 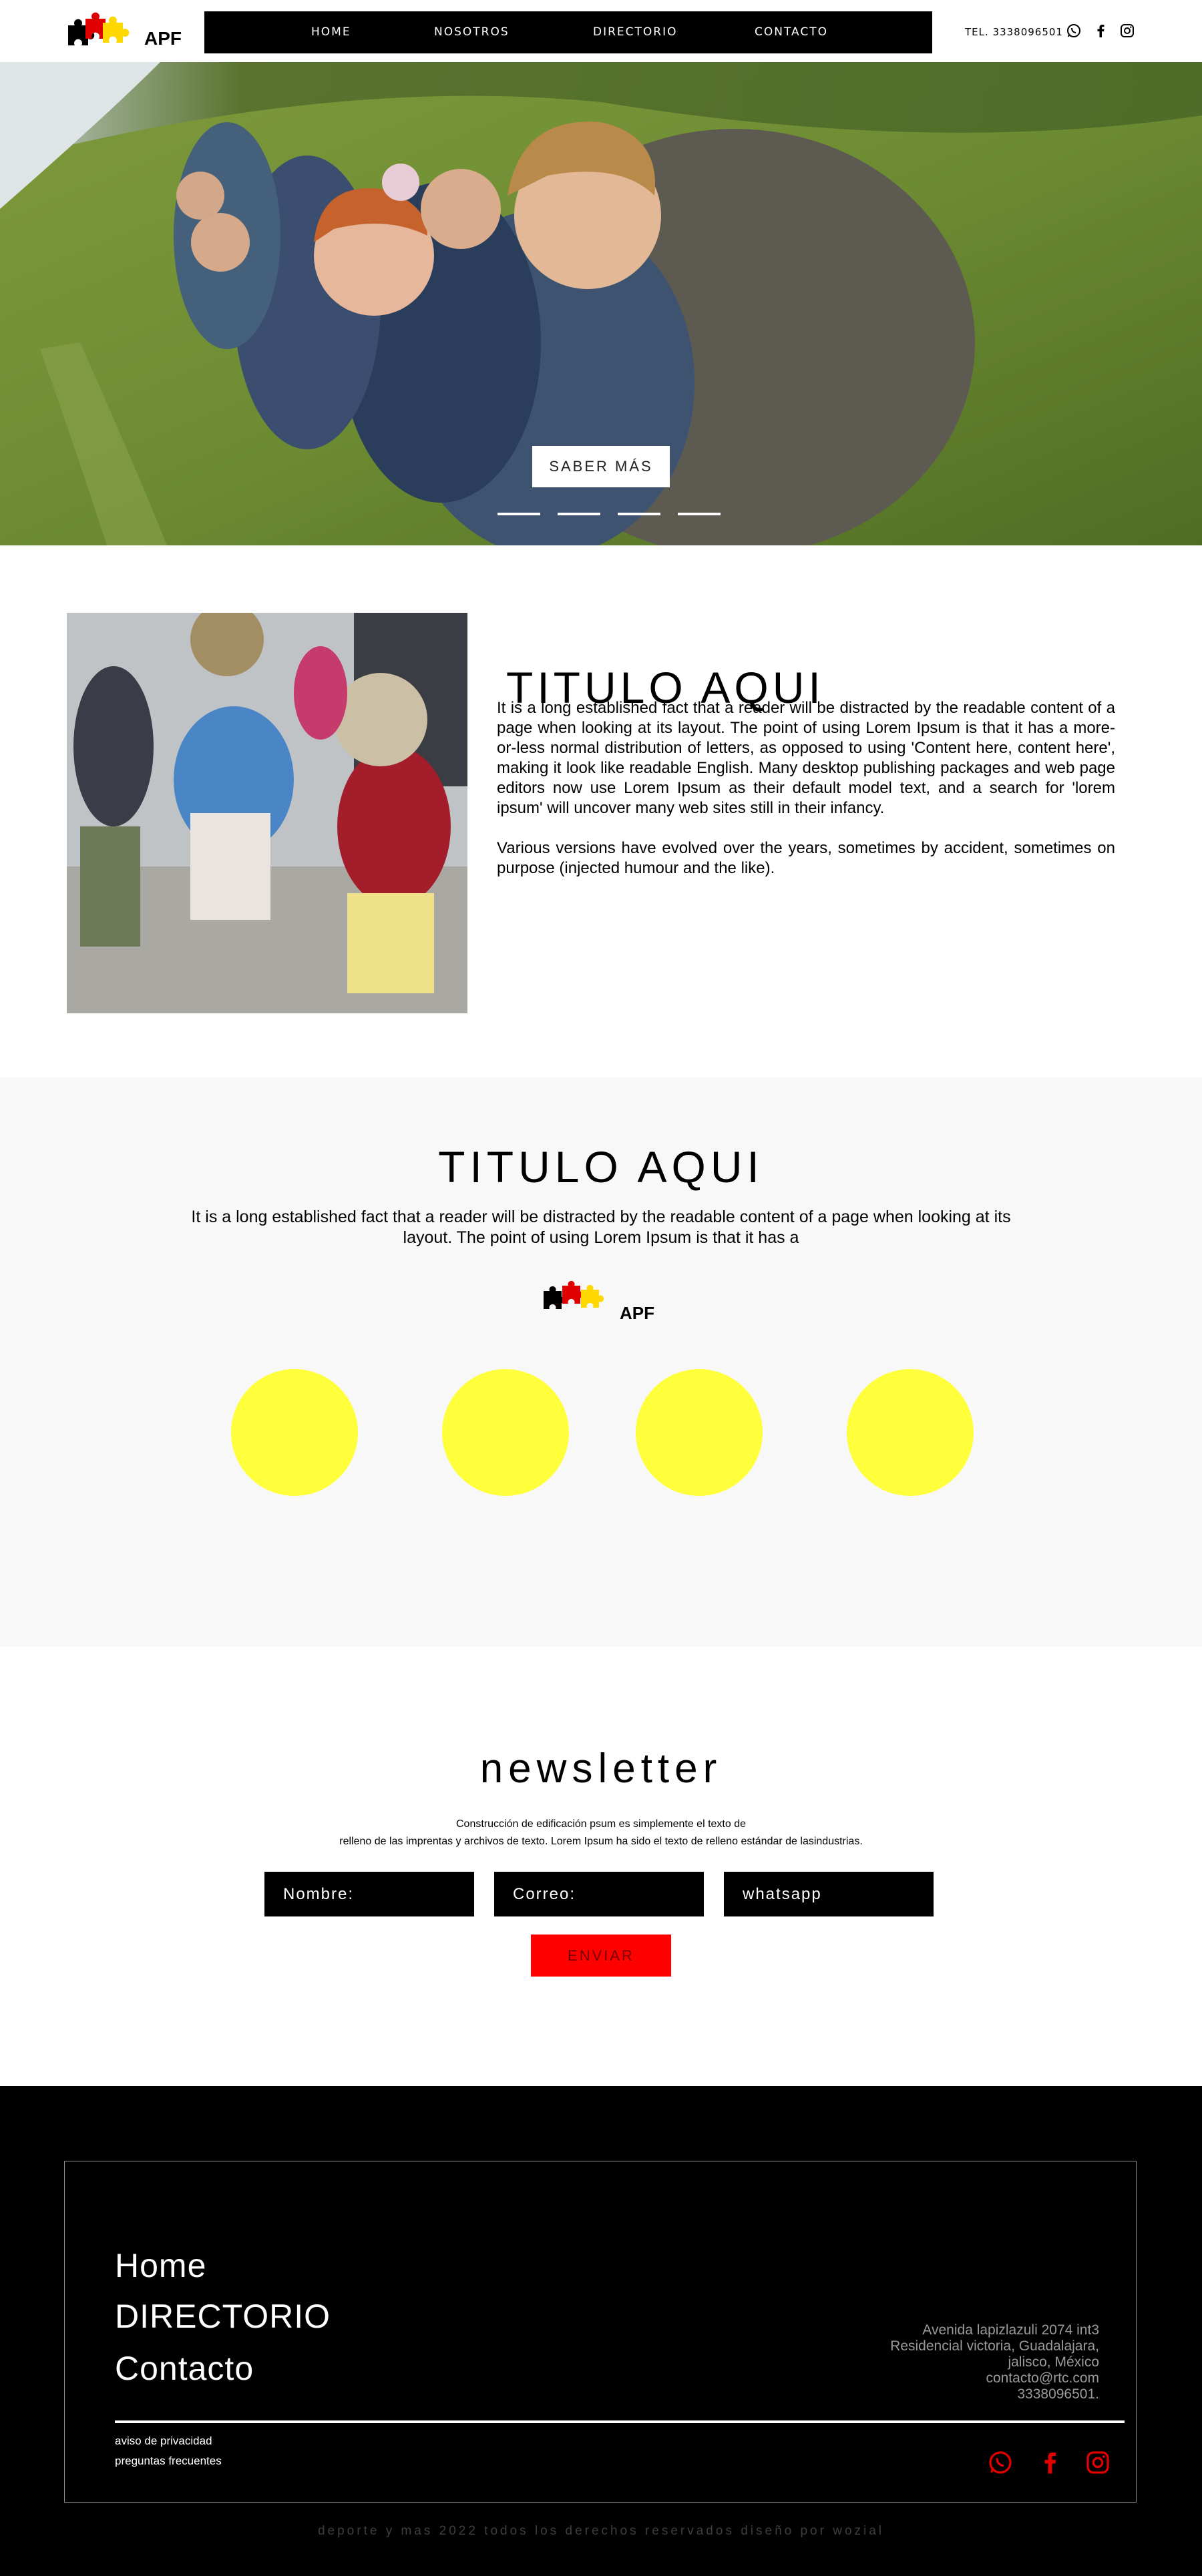 What do you see at coordinates (601, 466) in the screenshot?
I see `saber-mas-button: SABER MÁS` at bounding box center [601, 466].